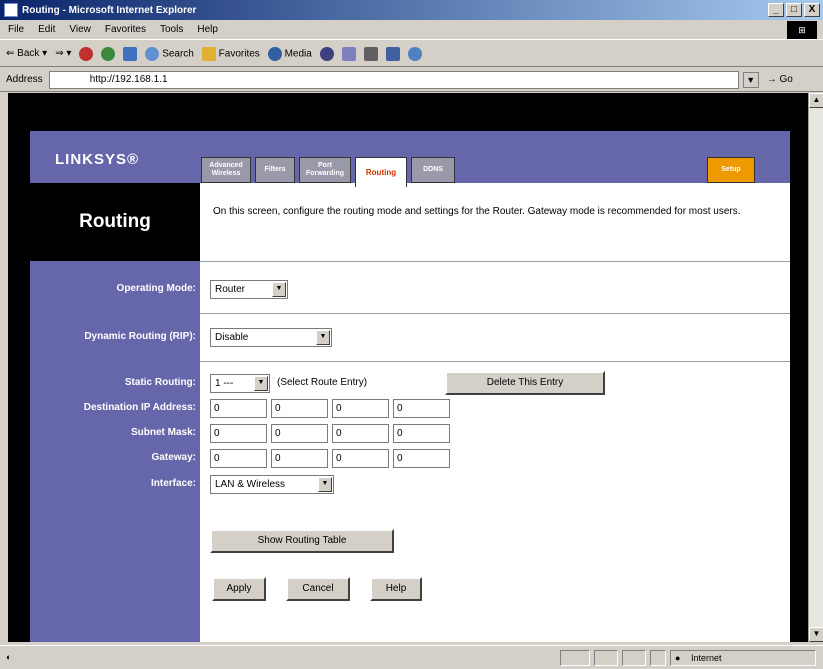 The image size is (823, 669). What do you see at coordinates (115, 222) in the screenshot?
I see `page-title: Routing` at bounding box center [115, 222].